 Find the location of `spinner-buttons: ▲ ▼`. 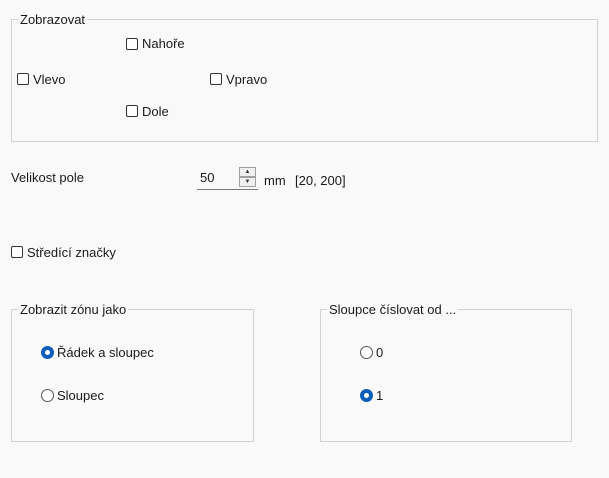

spinner-buttons: ▲ ▼ is located at coordinates (247, 177).